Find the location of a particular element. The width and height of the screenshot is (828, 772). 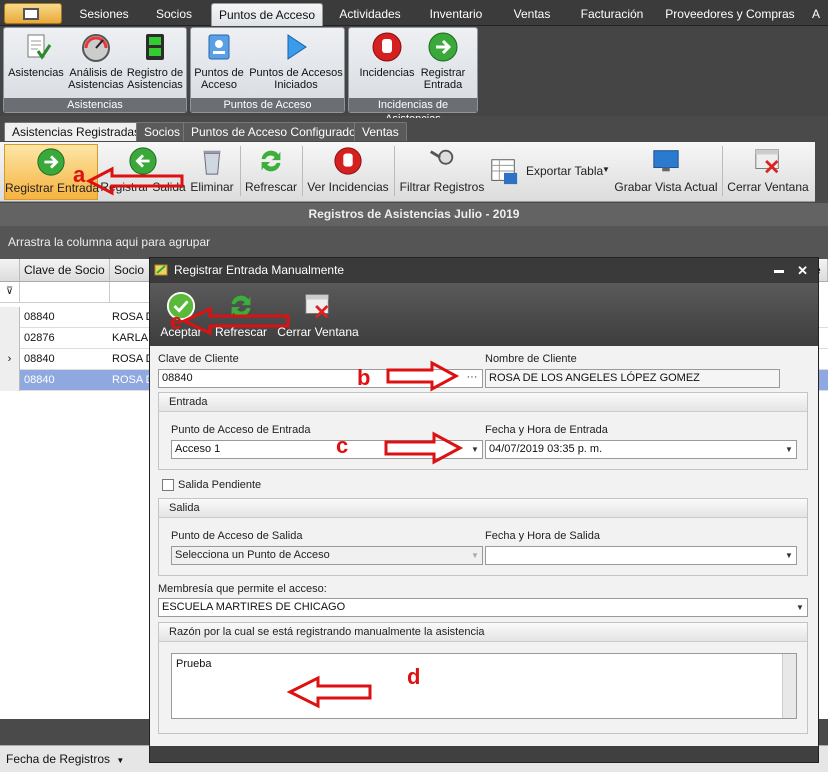

puntos-iniciados-button: Puntos de Accesos Iniciados is located at coordinates (296, 61).